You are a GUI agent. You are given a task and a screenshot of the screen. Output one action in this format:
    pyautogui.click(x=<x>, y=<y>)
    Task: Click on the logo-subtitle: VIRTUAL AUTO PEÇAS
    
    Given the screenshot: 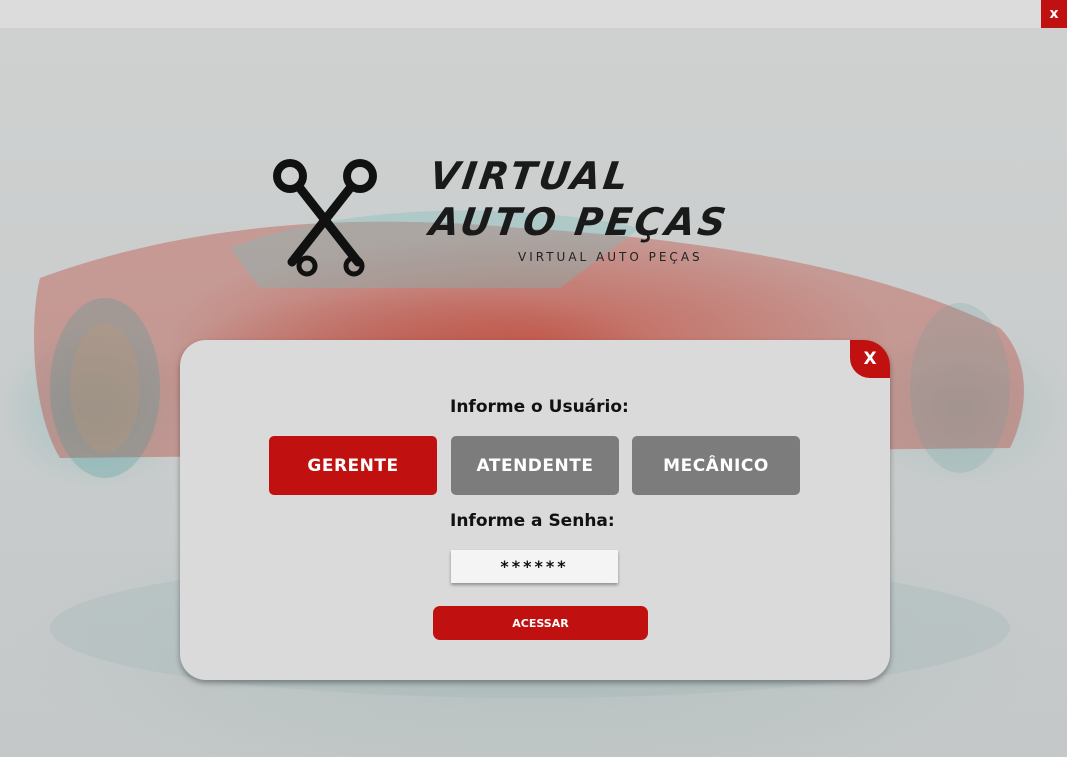 What is the action you would take?
    pyautogui.click(x=610, y=257)
    